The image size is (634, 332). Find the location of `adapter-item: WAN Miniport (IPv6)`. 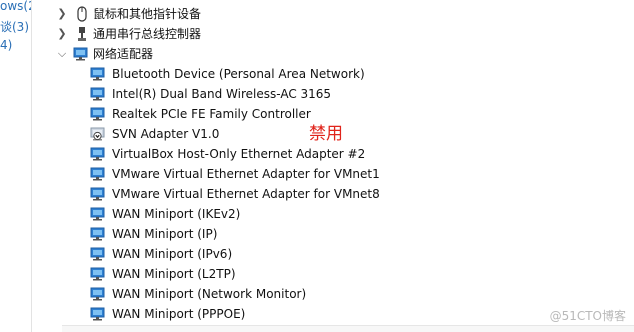

adapter-item: WAN Miniport (IPv6) is located at coordinates (300, 254).